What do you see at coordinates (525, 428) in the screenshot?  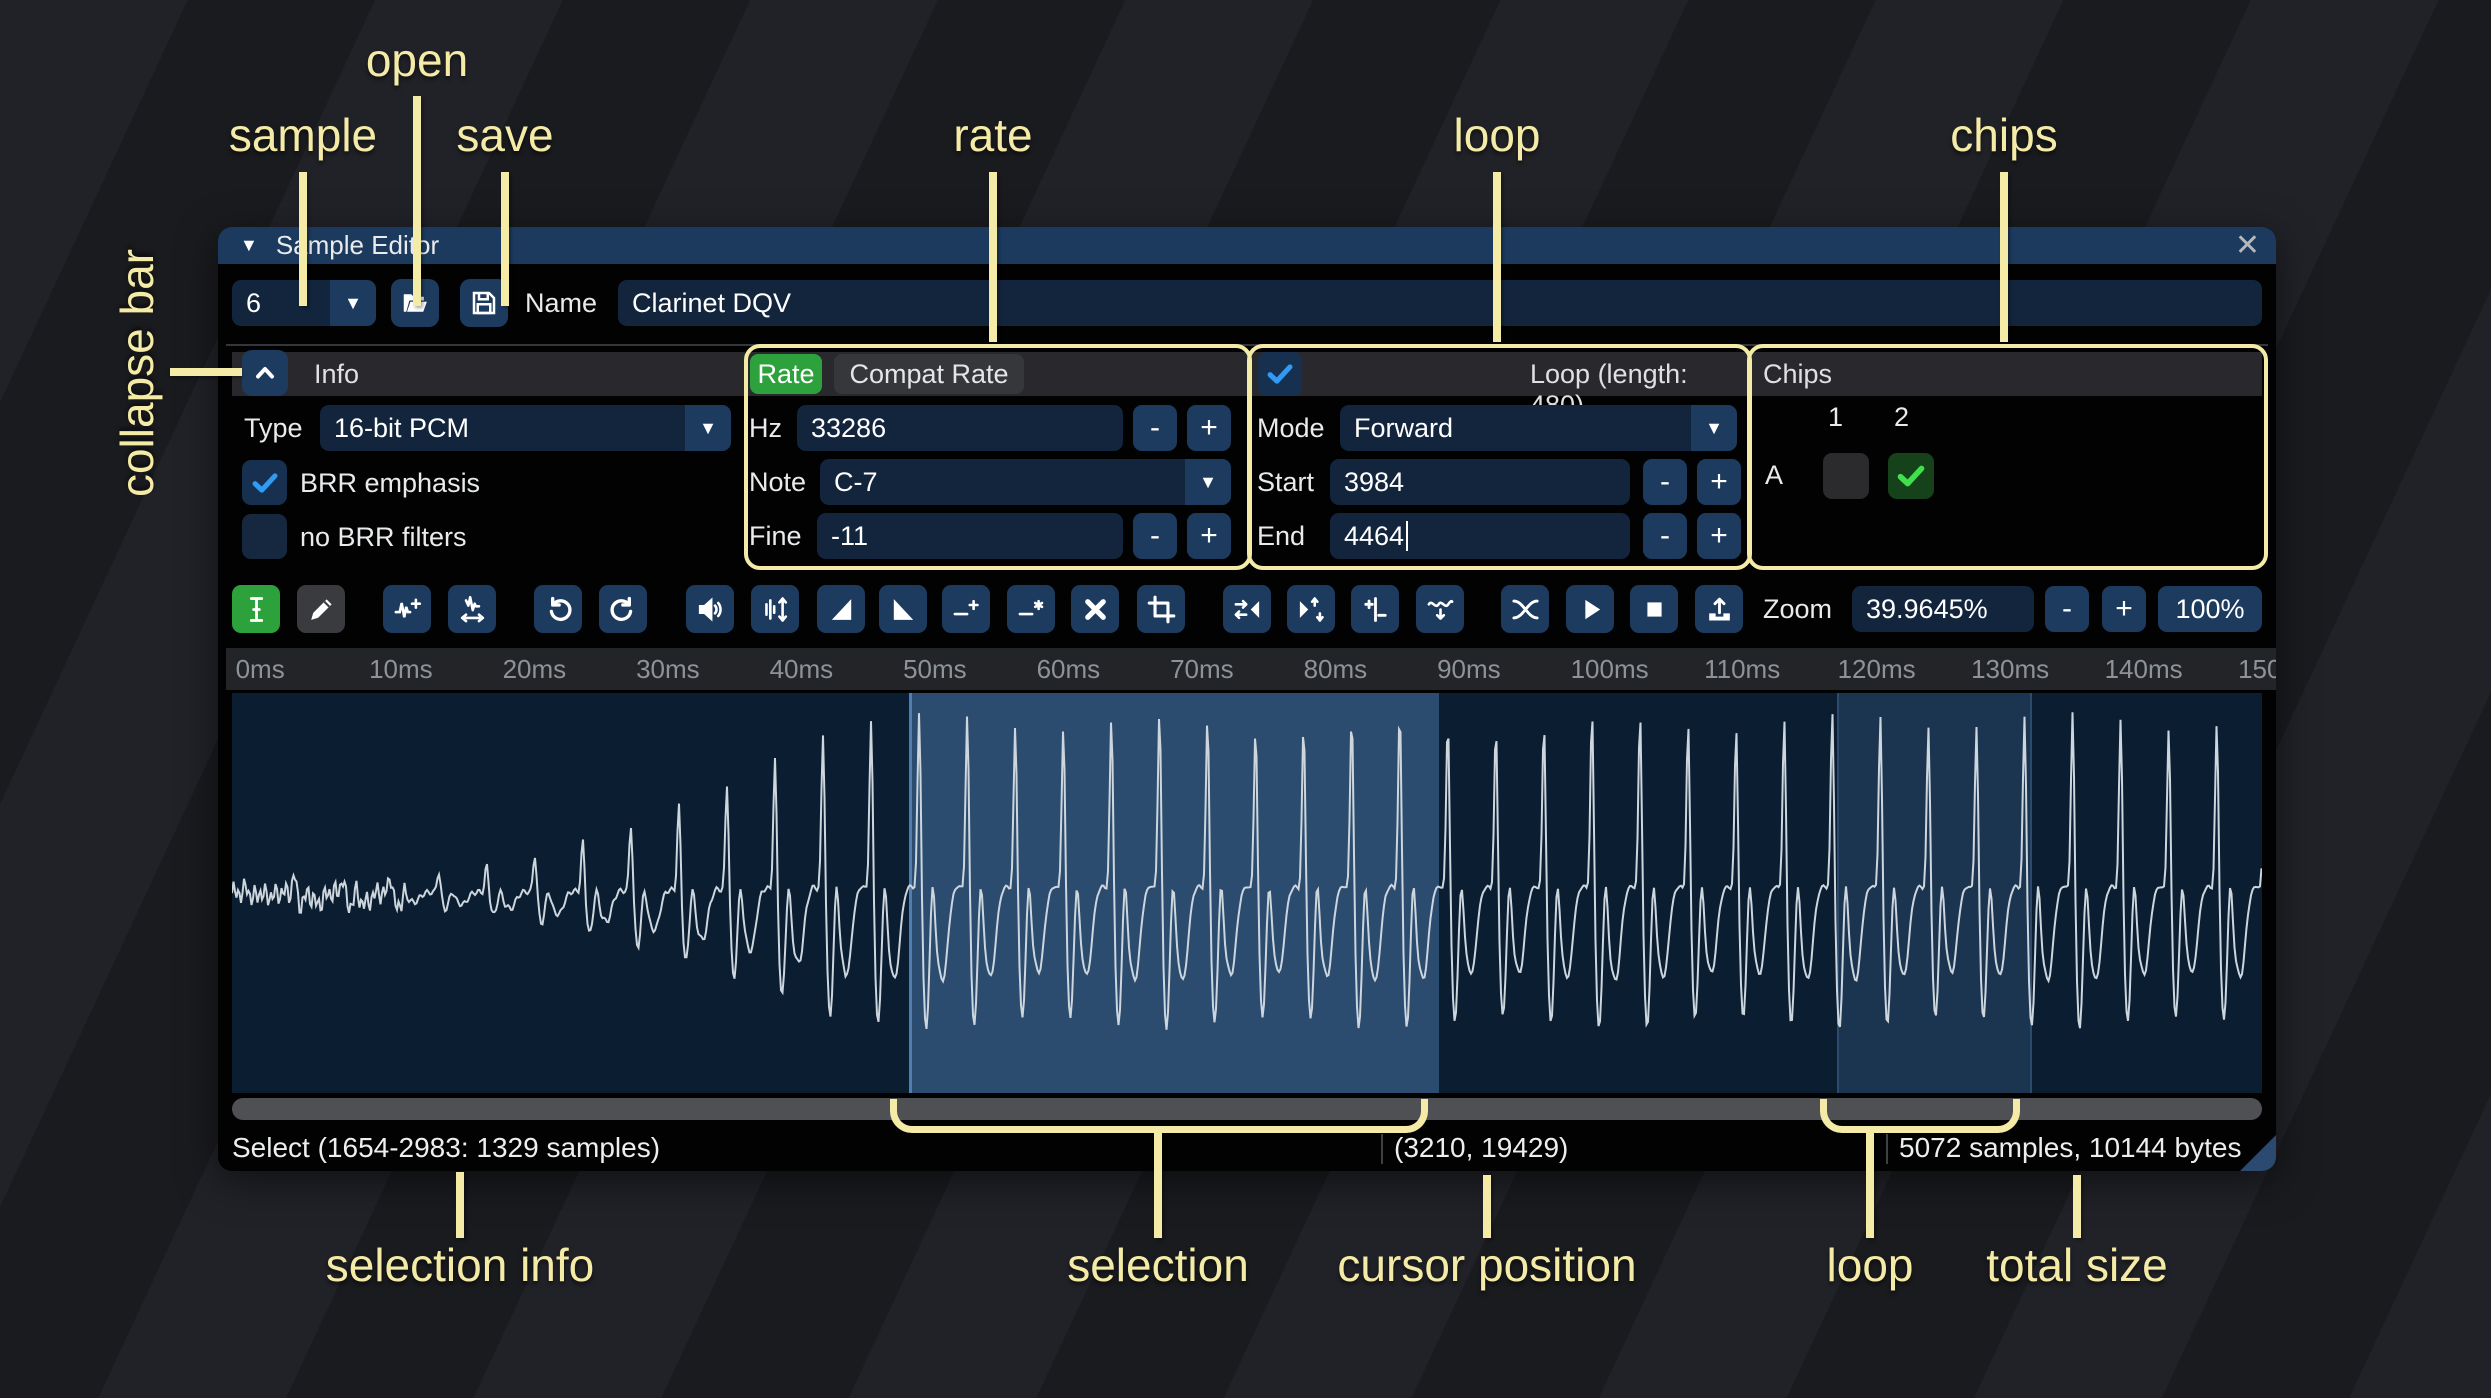 I see `type-select: 16-bit PCM ▼` at bounding box center [525, 428].